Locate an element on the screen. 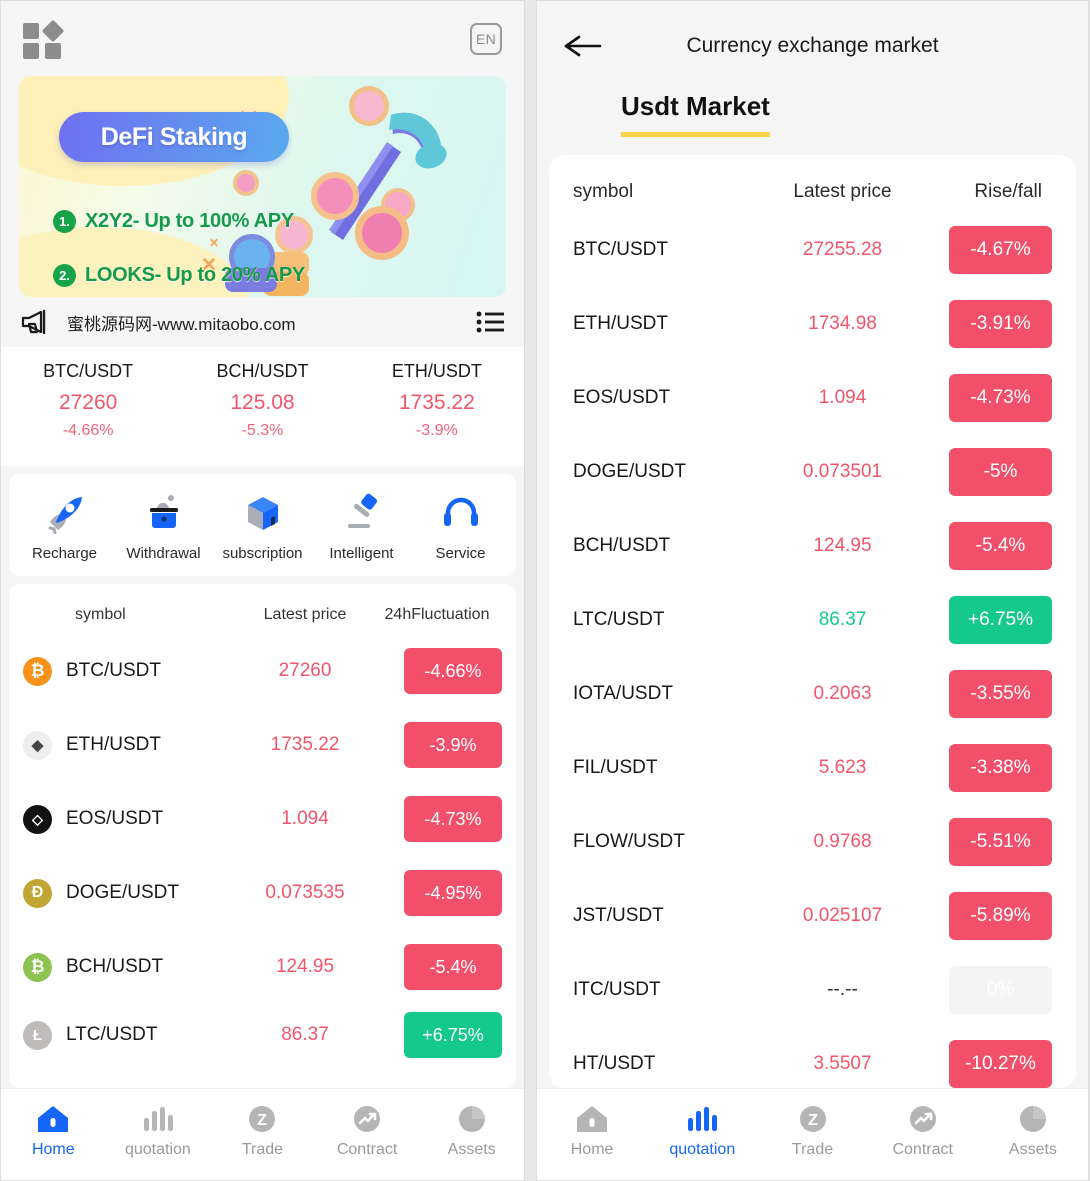 The height and width of the screenshot is (1181, 1090). action-recharge: Recharge is located at coordinates (64, 527).